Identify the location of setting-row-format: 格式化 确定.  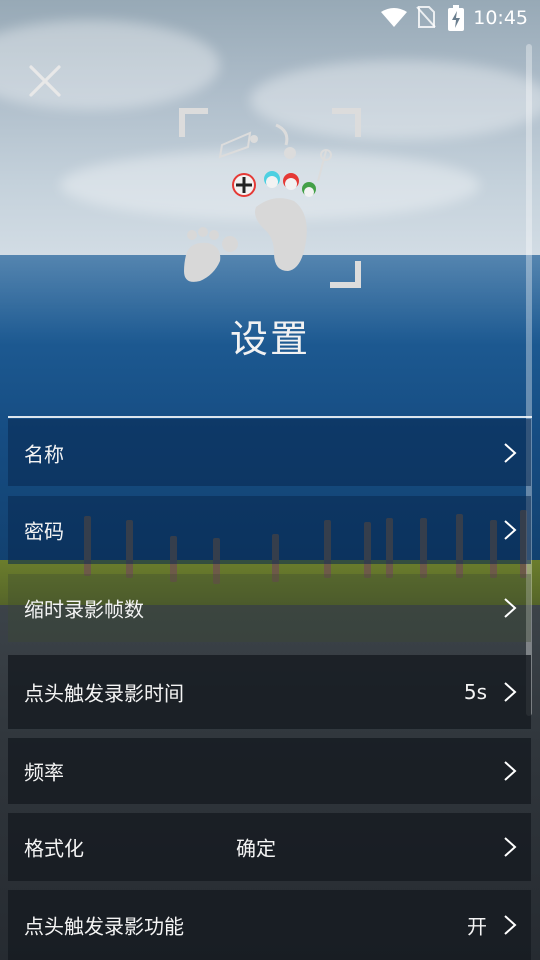
(269, 847).